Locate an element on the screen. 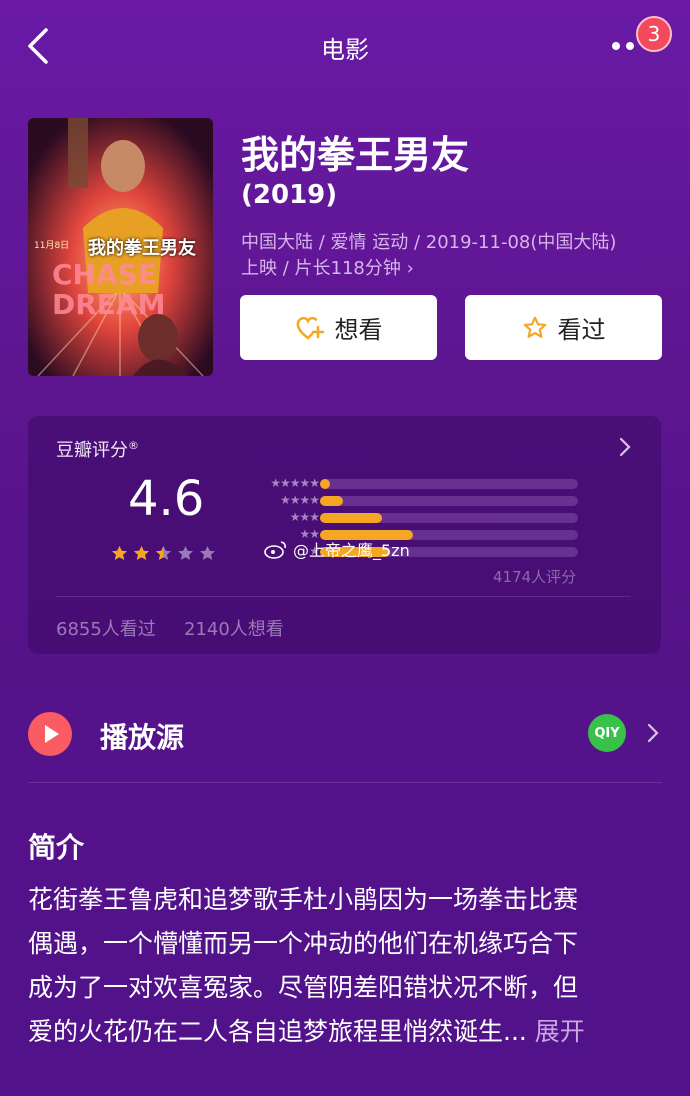 Image resolution: width=690 pixels, height=1096 pixels. top-navigation-bar: 电影 3 is located at coordinates (345, 46).